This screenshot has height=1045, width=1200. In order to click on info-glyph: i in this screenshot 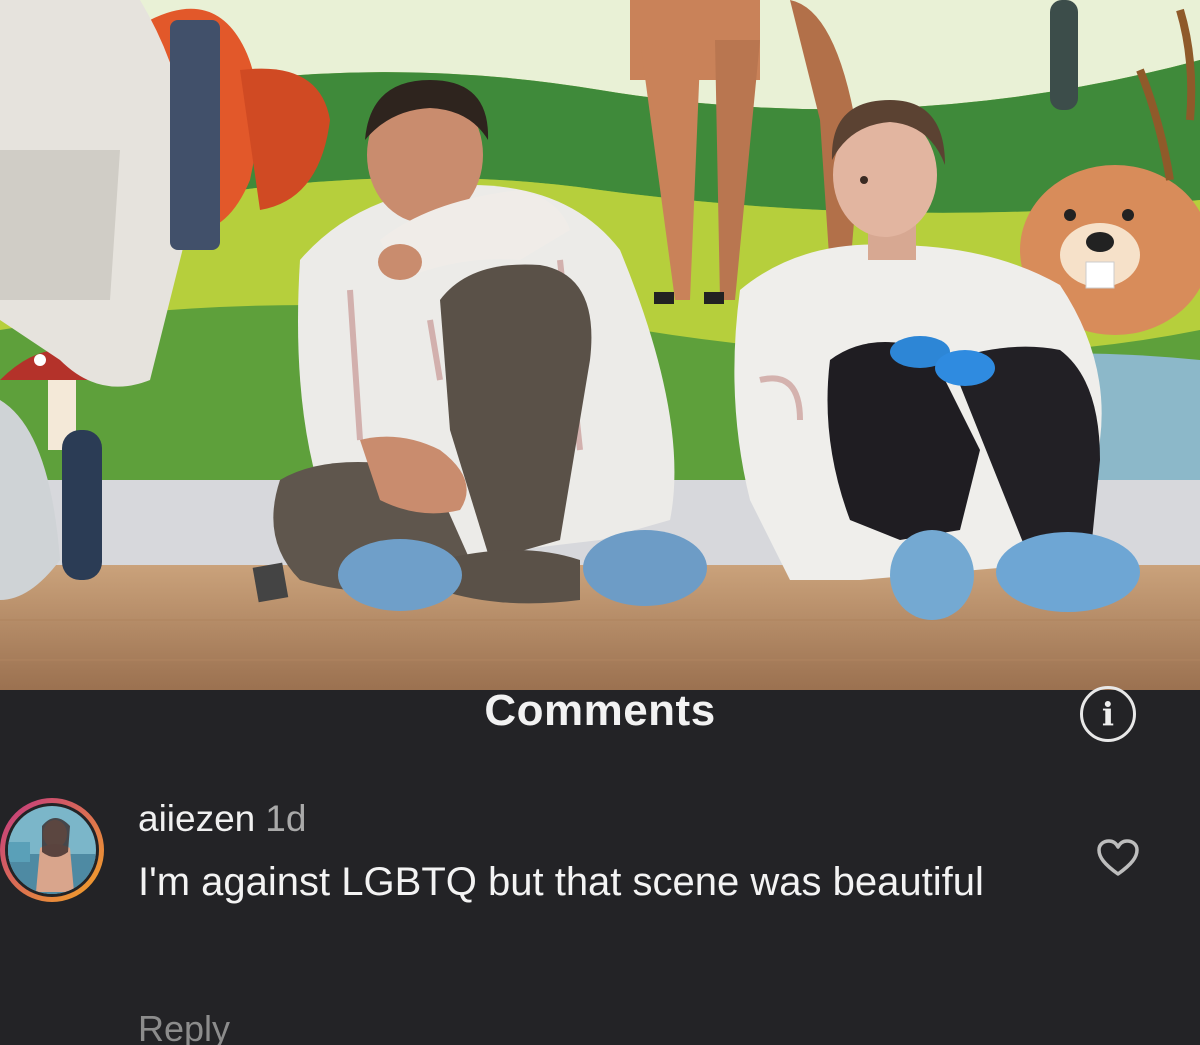, I will do `click(1108, 714)`.